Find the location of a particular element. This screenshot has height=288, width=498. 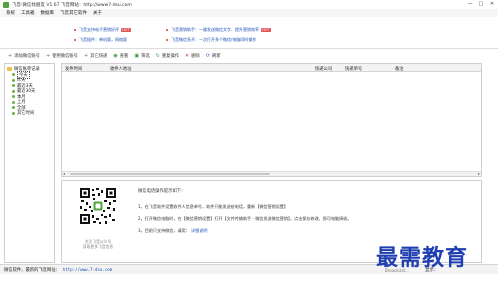

button-label: 刷新 is located at coordinates (216, 56).